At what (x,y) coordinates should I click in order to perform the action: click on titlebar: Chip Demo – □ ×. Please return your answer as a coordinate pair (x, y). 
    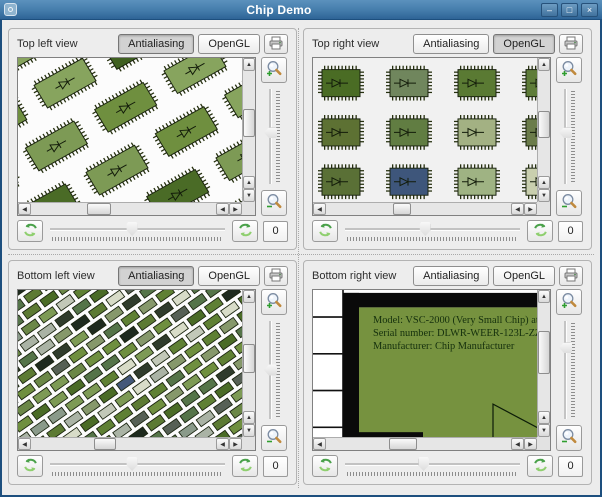
    Looking at the image, I should click on (301, 10).